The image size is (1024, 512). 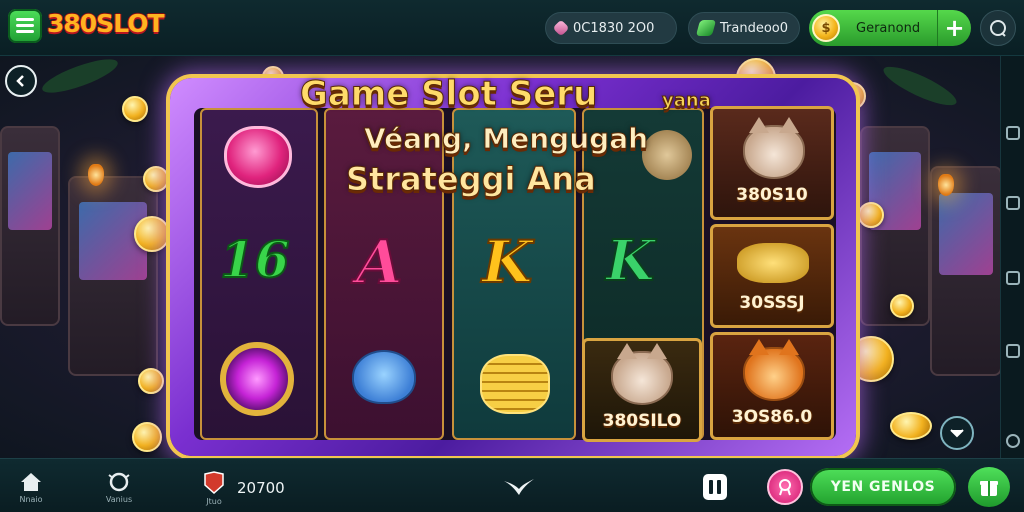 I want to click on pause-button, so click(x=715, y=487).